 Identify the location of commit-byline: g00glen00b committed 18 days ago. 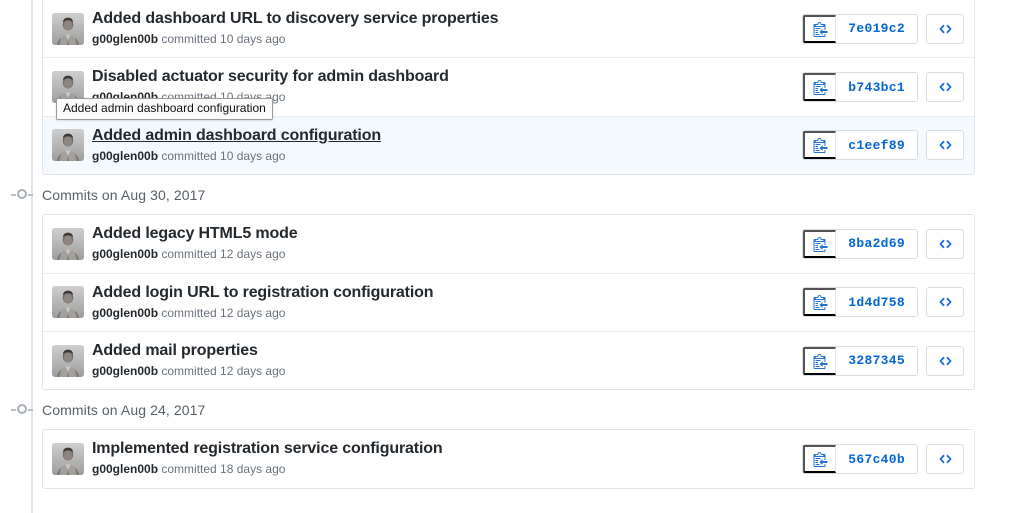
(442, 469).